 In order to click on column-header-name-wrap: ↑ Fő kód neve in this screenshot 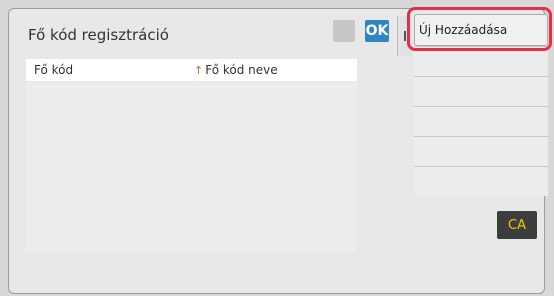, I will do `click(236, 70)`.